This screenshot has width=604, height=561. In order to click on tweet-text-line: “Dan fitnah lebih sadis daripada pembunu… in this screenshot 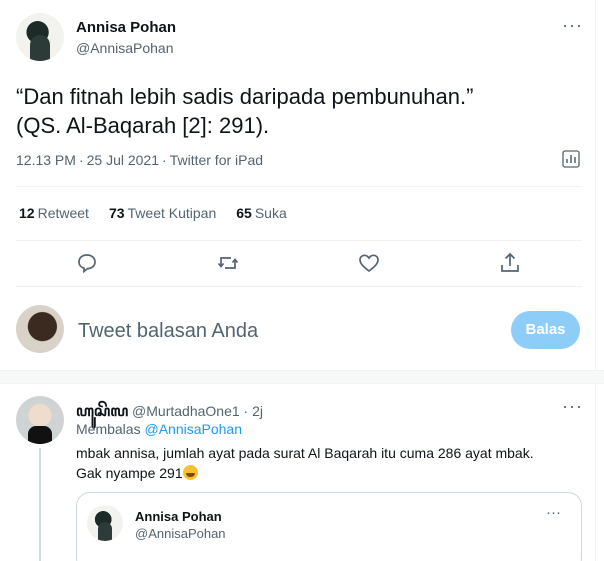, I will do `click(245, 96)`.